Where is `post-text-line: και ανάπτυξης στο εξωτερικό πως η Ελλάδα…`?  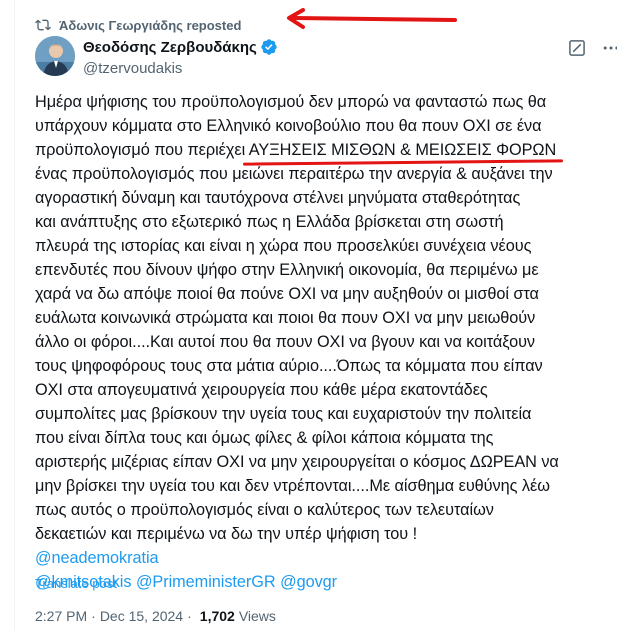
post-text-line: και ανάπτυξης στο εξωτερικό πως η Ελλάδα… is located at coordinates (269, 222).